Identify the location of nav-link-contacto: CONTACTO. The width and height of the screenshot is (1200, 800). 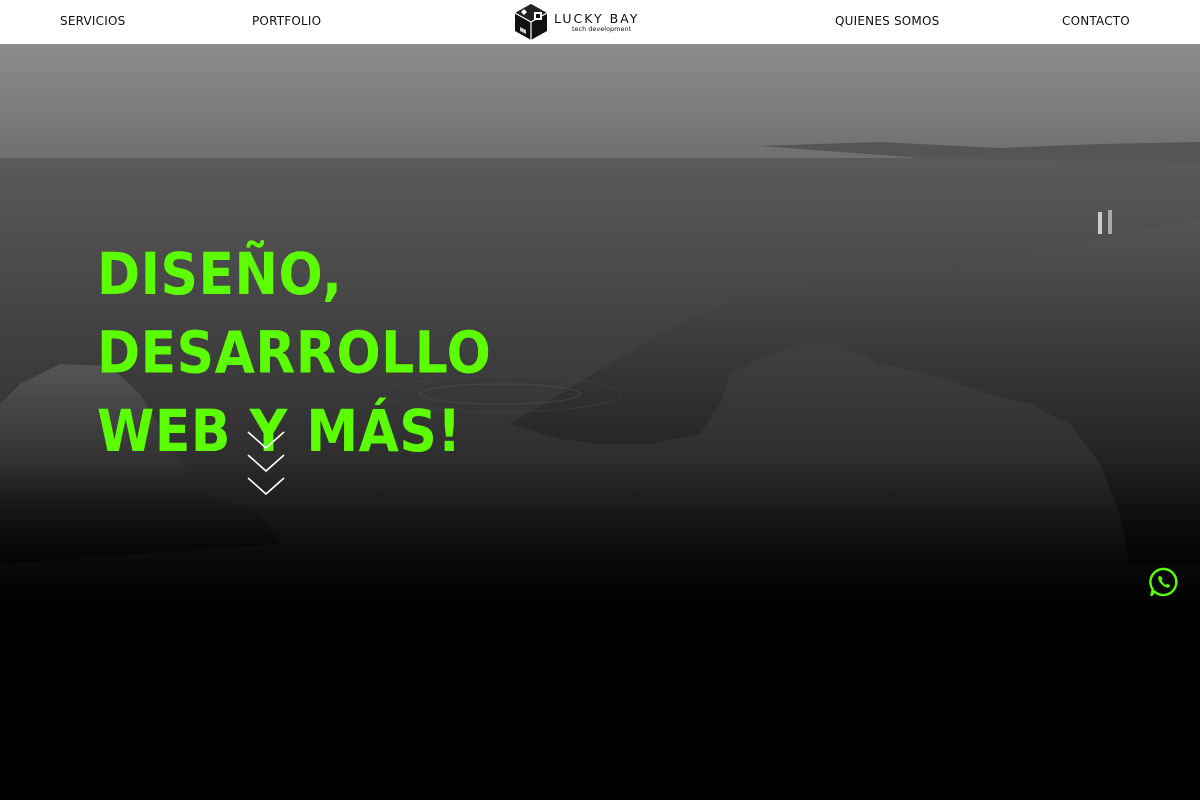
(1096, 21).